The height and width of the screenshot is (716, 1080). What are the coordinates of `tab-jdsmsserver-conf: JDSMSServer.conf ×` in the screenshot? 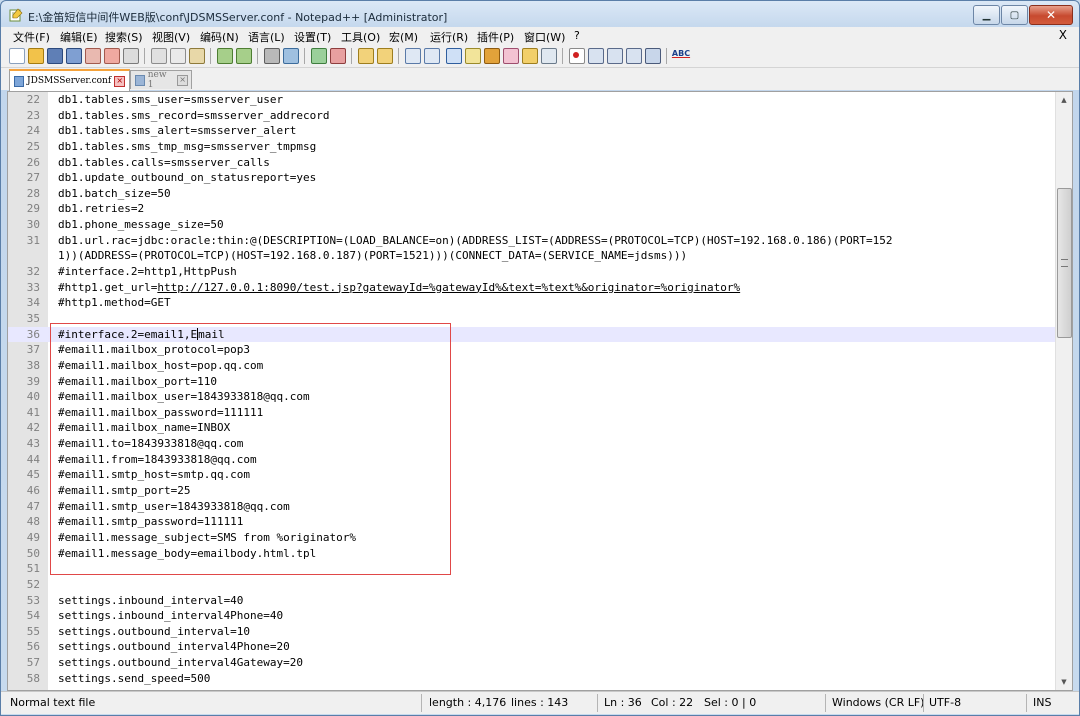 It's located at (69, 80).